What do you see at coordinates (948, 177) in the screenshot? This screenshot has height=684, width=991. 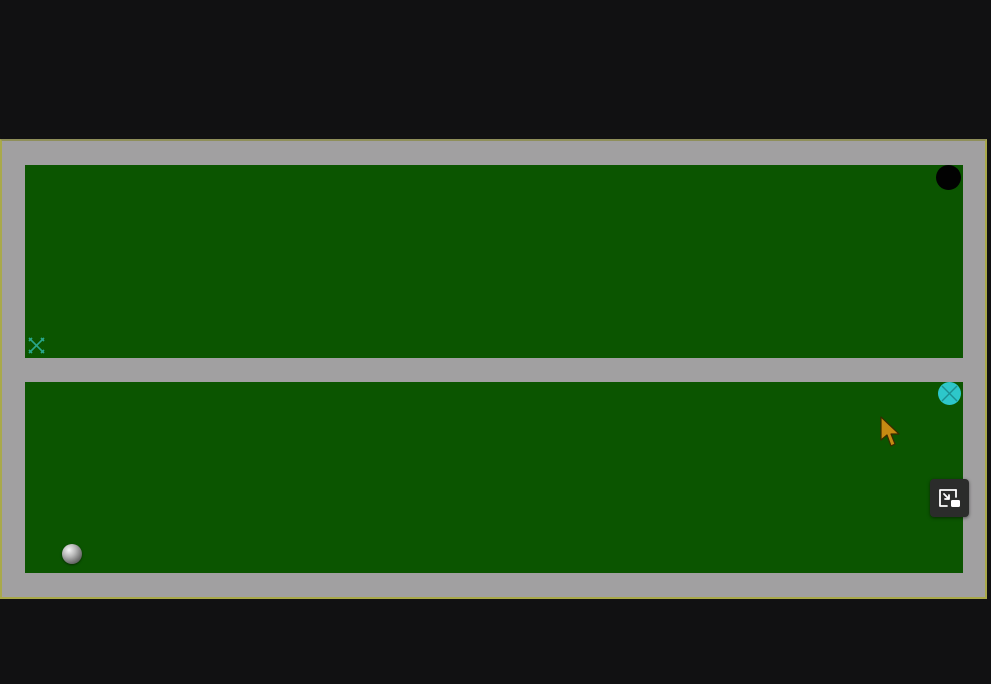 I see `hole-icon` at bounding box center [948, 177].